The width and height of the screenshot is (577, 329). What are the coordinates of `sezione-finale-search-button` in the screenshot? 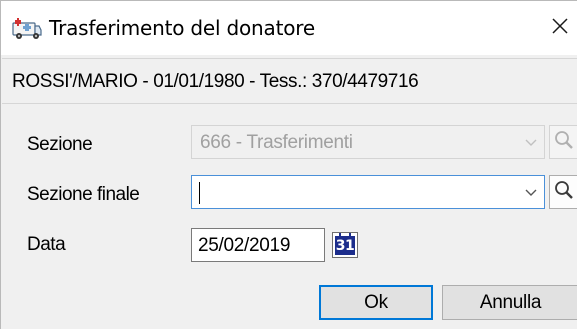 It's located at (563, 192).